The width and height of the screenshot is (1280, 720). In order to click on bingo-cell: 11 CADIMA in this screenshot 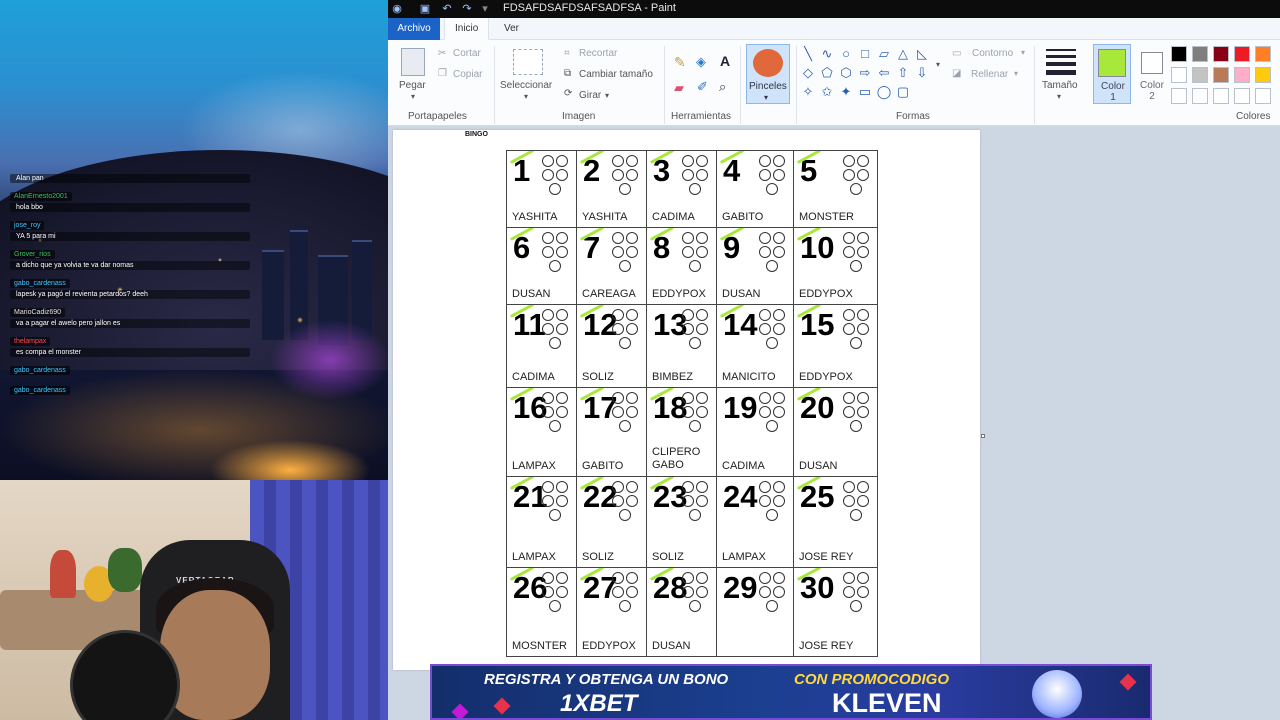, I will do `click(541, 346)`.